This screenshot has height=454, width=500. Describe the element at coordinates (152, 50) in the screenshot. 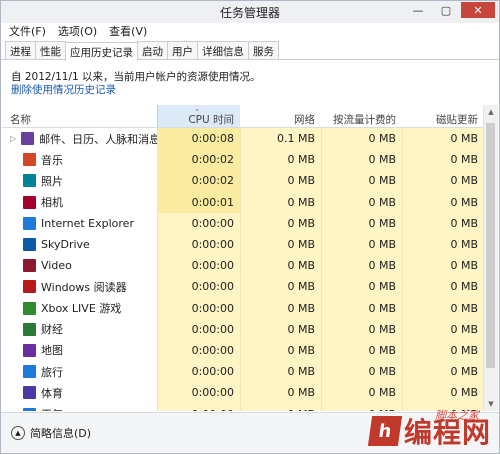

I see `tab-startup: 启动` at that location.